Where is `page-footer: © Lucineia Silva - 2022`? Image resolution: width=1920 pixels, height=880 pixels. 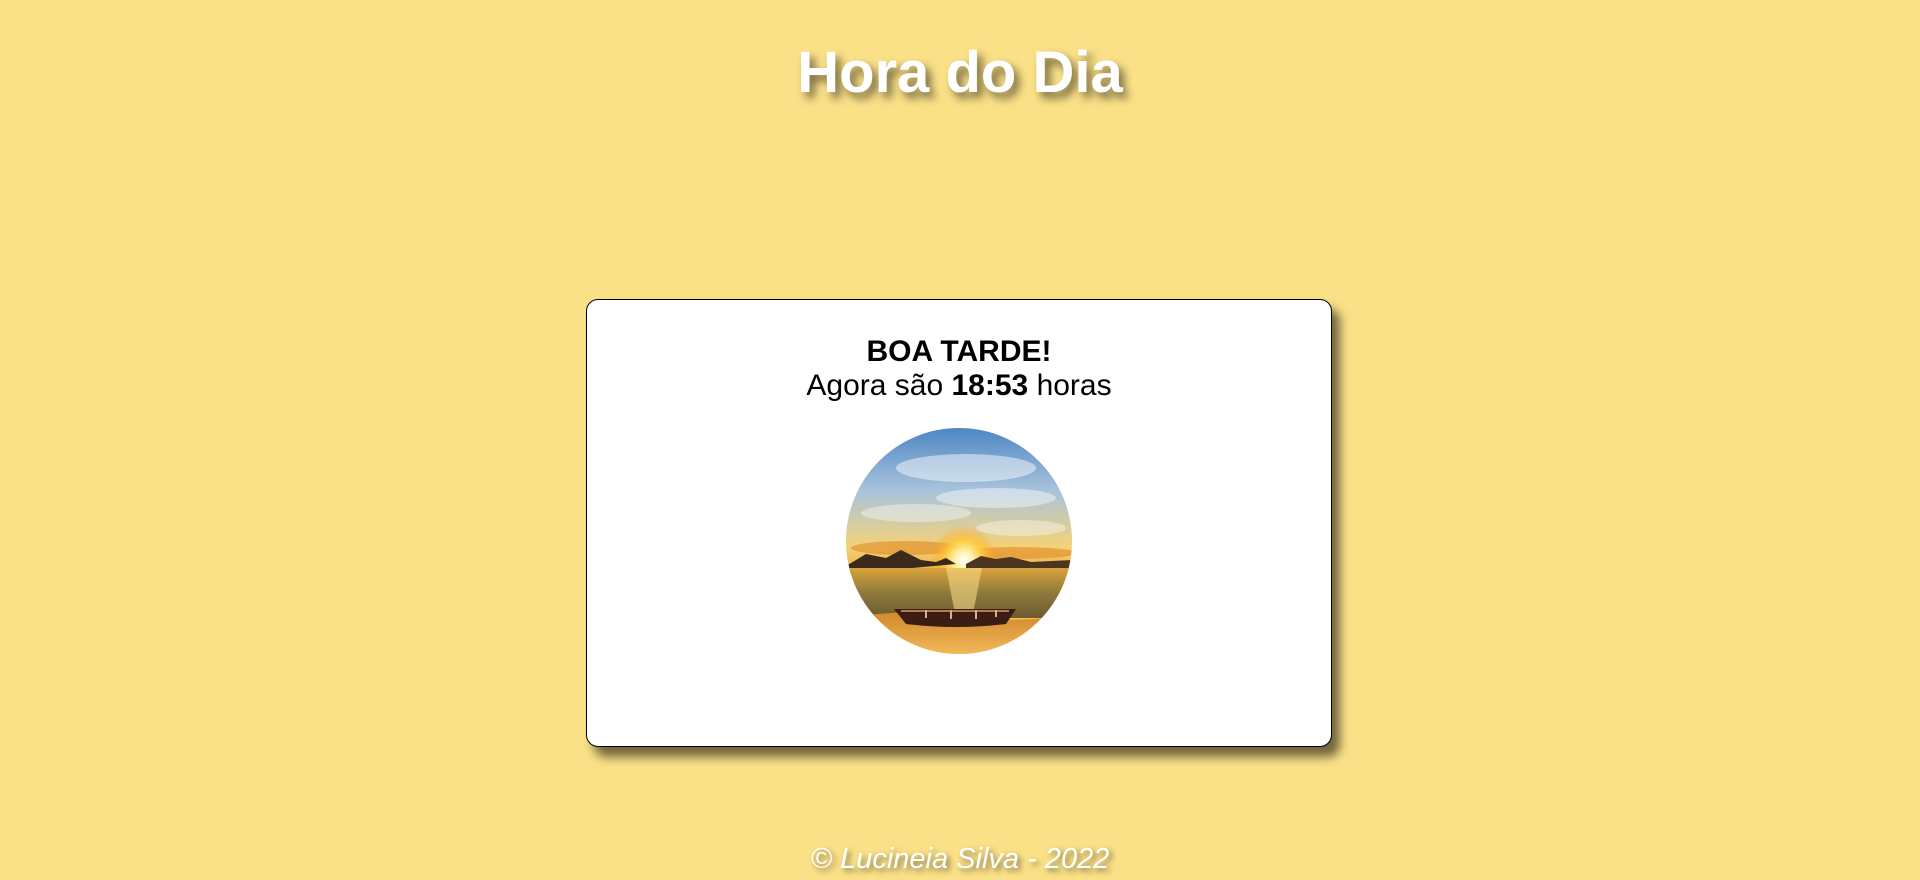
page-footer: © Lucineia Silva - 2022 is located at coordinates (960, 859).